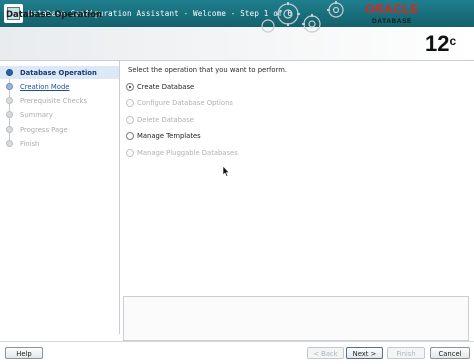  Describe the element at coordinates (450, 353) in the screenshot. I see `cancel-button: Cancel` at that location.